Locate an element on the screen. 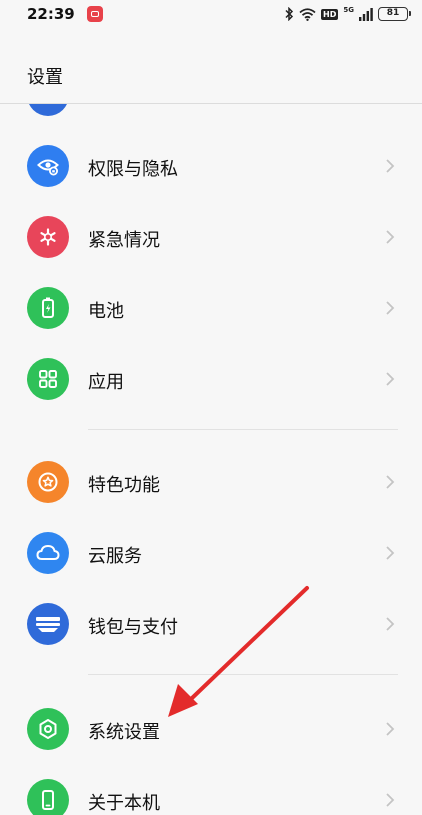  settings-item-emergency: 紧急情况 is located at coordinates (211, 237).